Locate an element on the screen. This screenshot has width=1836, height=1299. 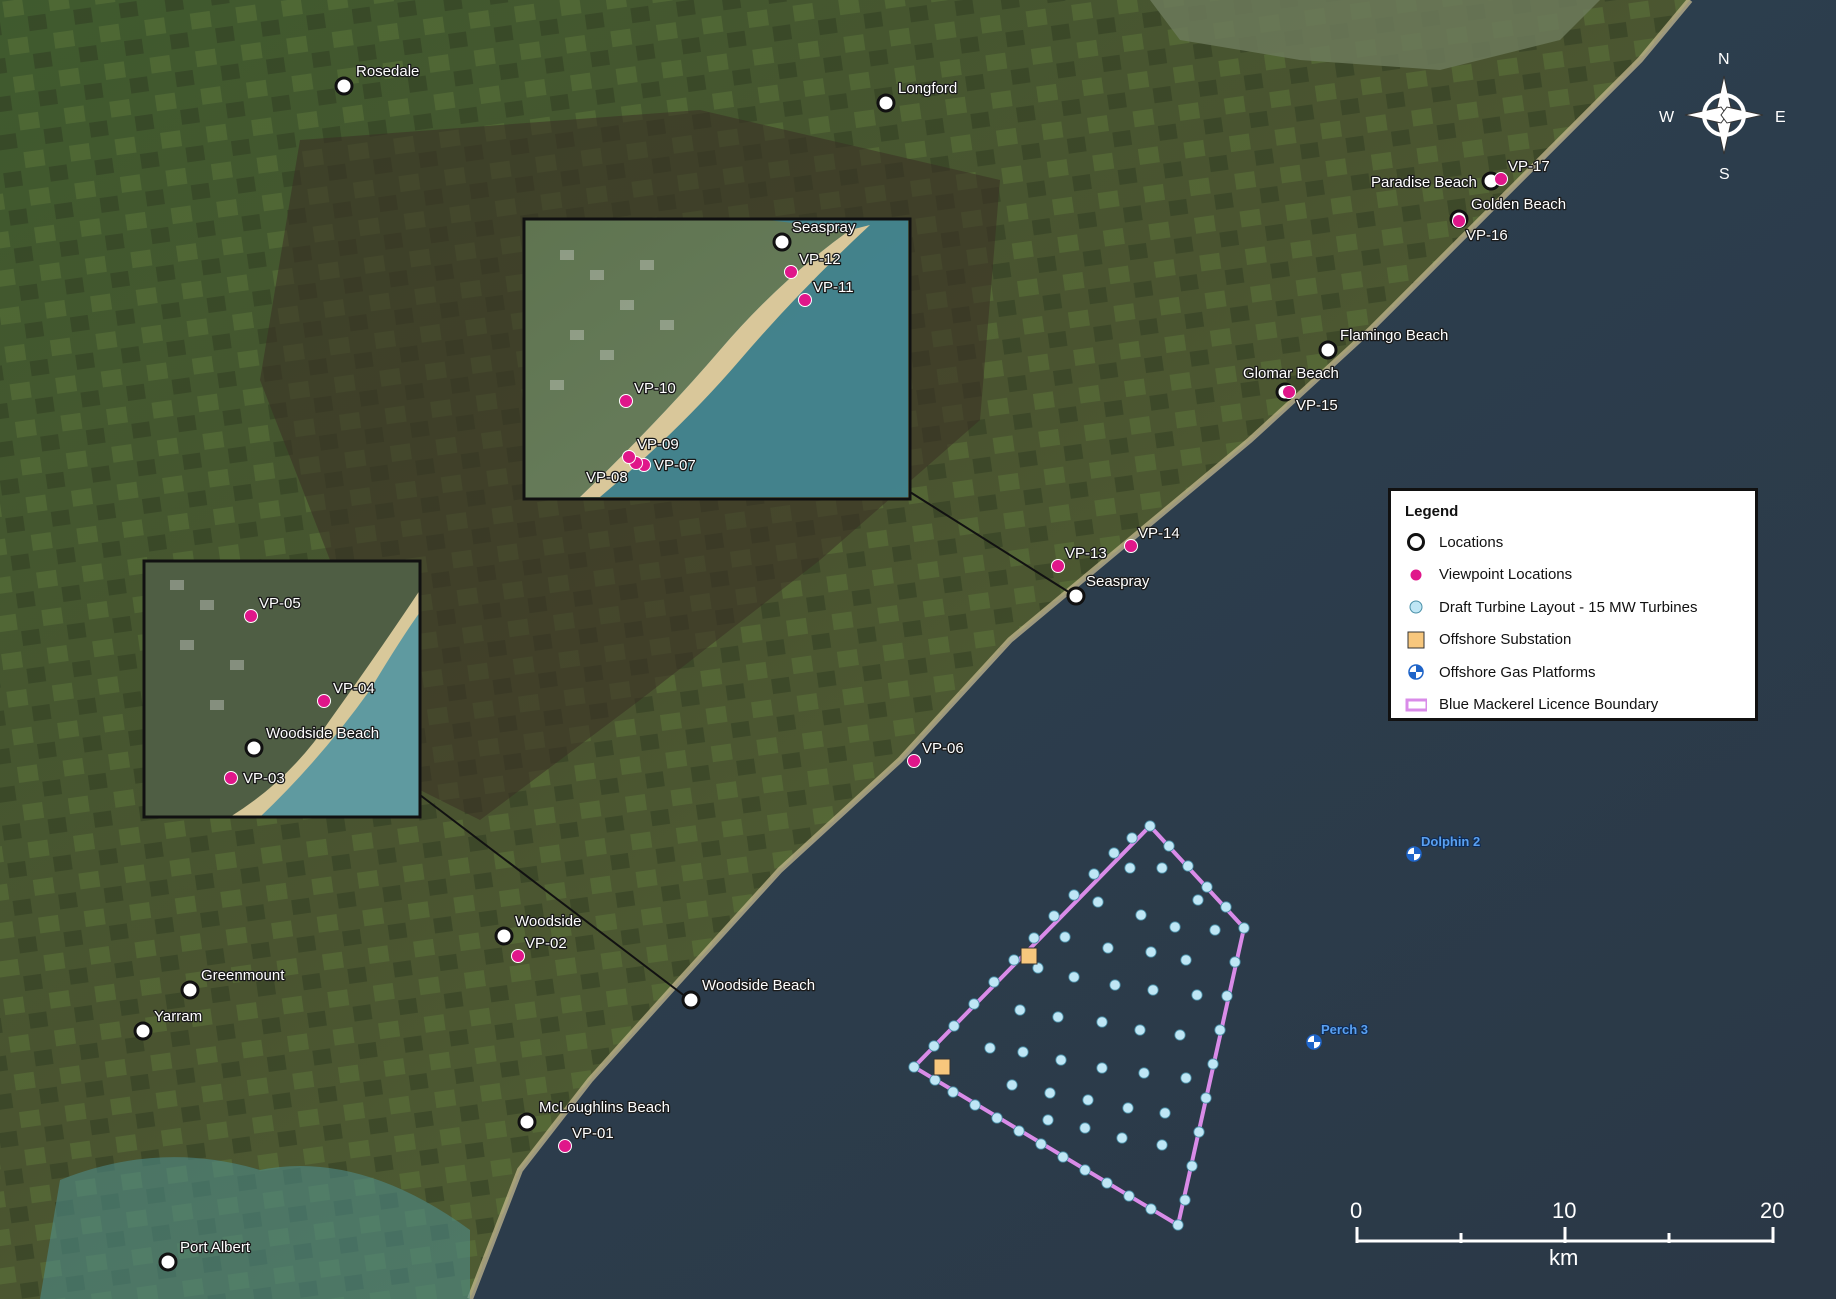
viewpoint-vp03: VP-03 is located at coordinates (255, 778).